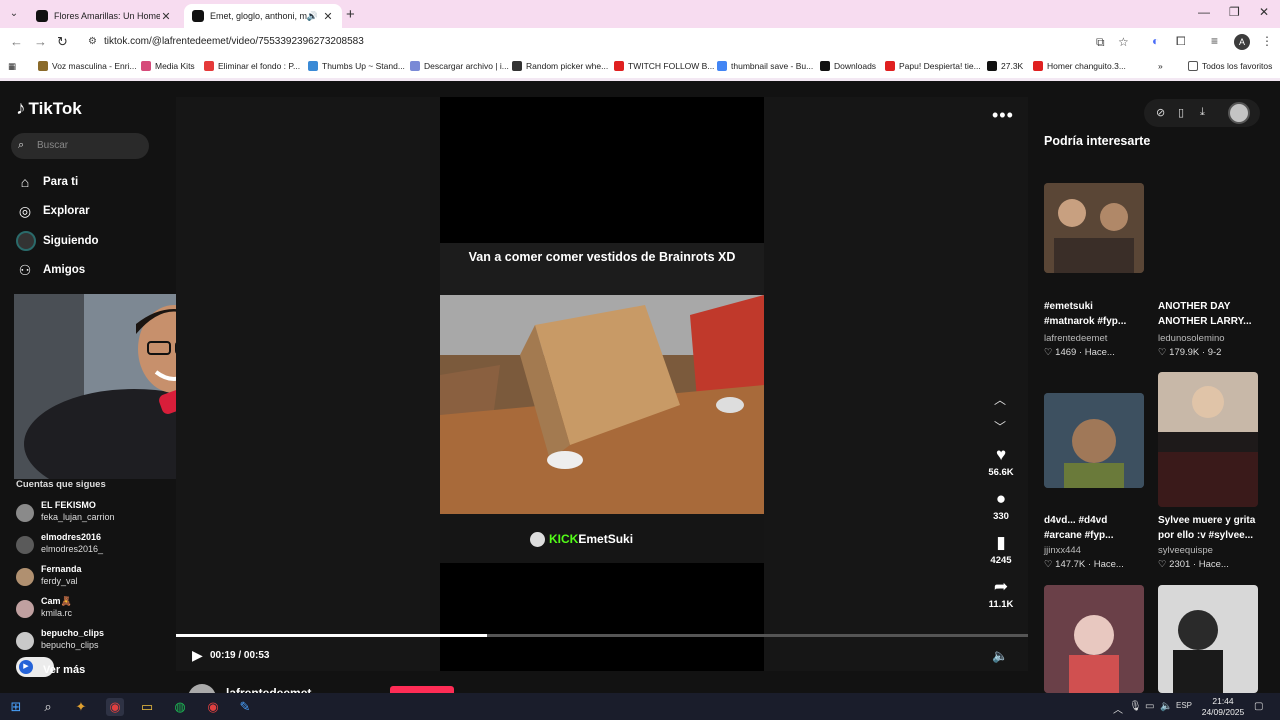 This screenshot has width=1280, height=720. I want to click on followed-account: EL FEKISMO feka_lujan_carrion, so click(91, 513).